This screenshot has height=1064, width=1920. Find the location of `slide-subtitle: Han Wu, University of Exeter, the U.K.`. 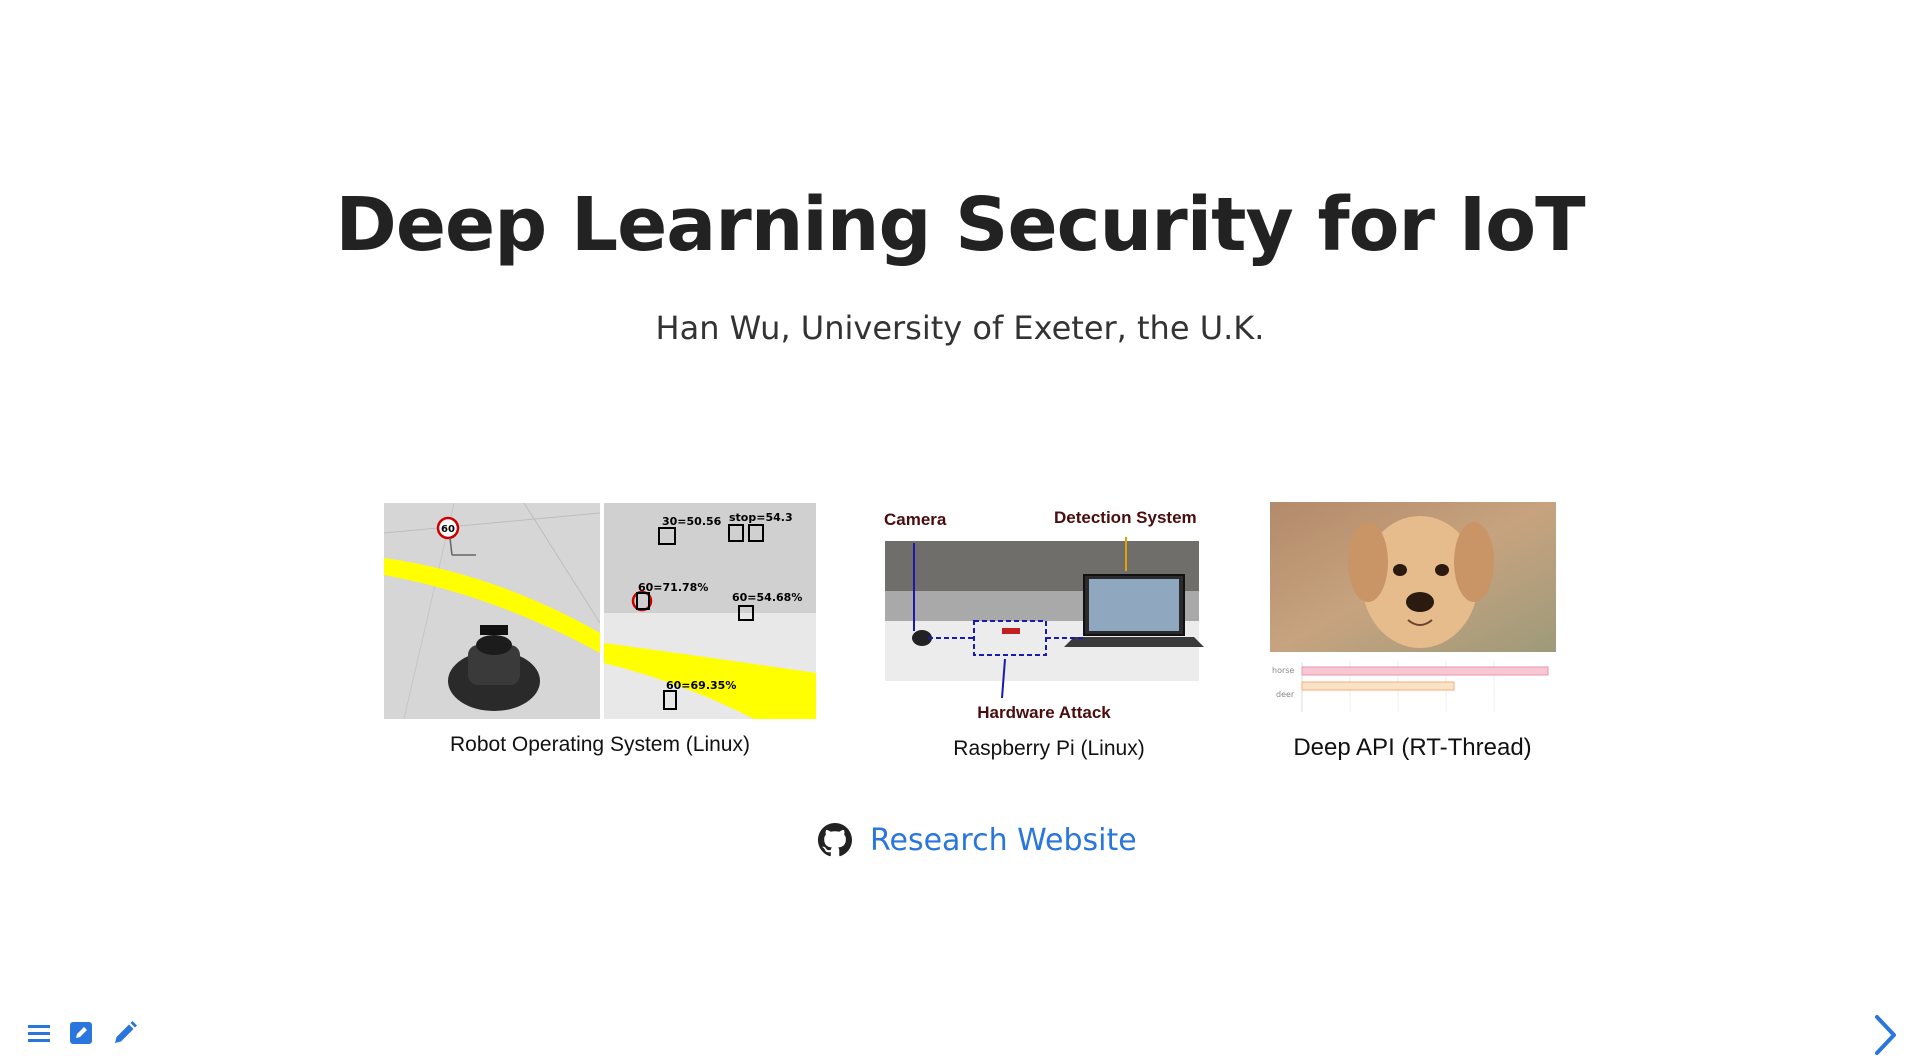

slide-subtitle: Han Wu, University of Exeter, the U.K. is located at coordinates (960, 328).